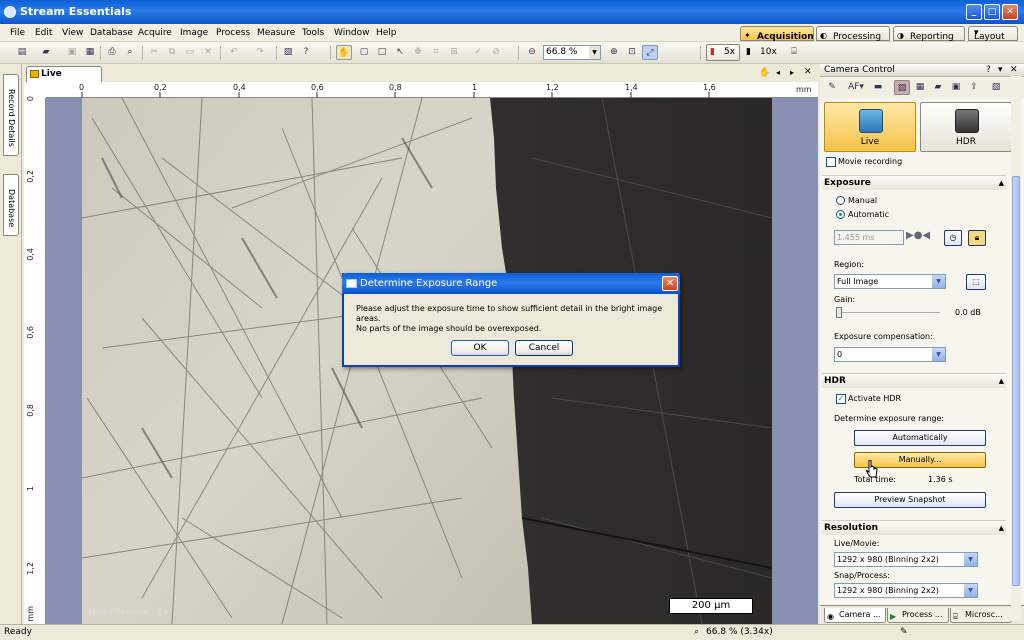 The height and width of the screenshot is (640, 1024). What do you see at coordinates (966, 127) in the screenshot?
I see `hdr-button: HDR` at bounding box center [966, 127].